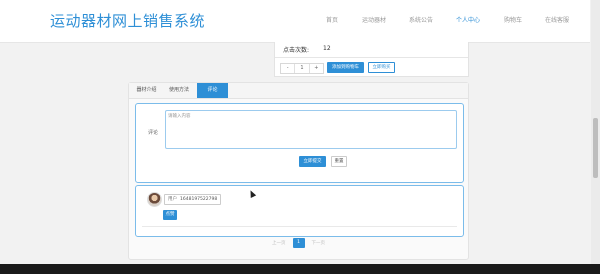  I want to click on prev-page-button: 上一页, so click(279, 243).